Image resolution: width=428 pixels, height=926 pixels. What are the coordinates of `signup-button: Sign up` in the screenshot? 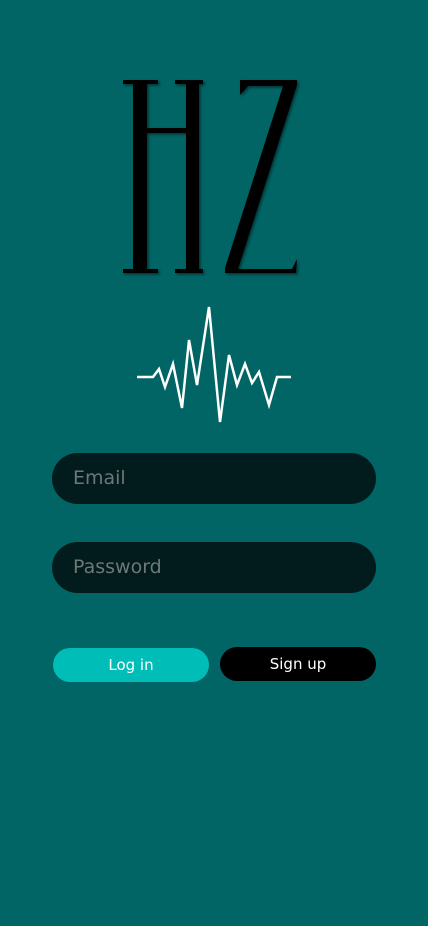 It's located at (298, 664).